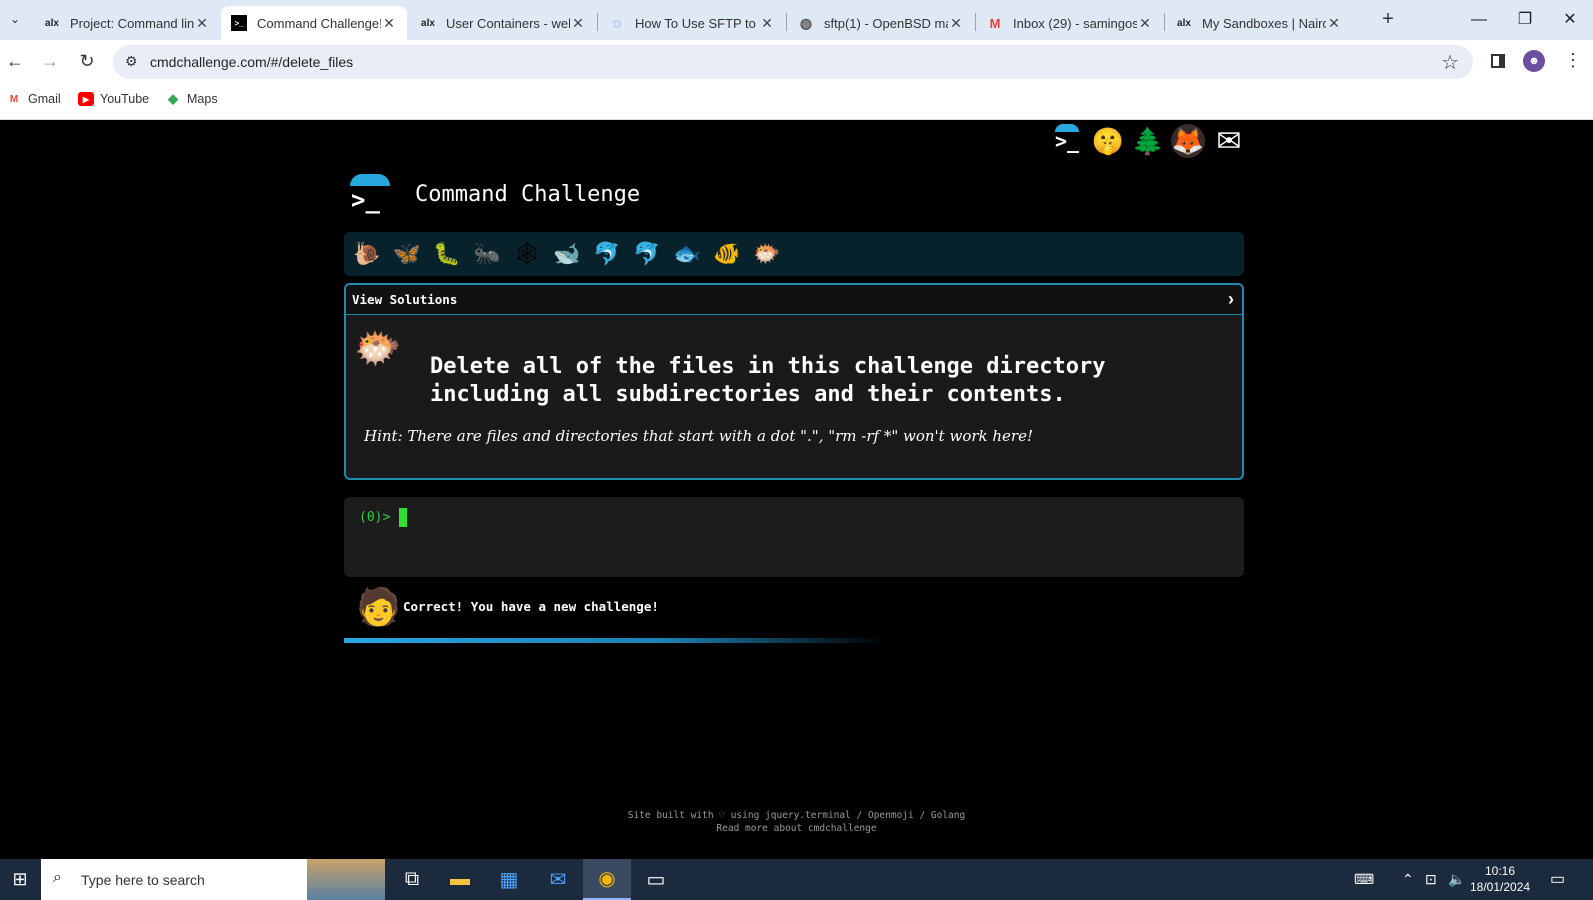 The height and width of the screenshot is (900, 1593). What do you see at coordinates (794, 300) in the screenshot?
I see `view-solutions-toggle: View Solutions ›` at bounding box center [794, 300].